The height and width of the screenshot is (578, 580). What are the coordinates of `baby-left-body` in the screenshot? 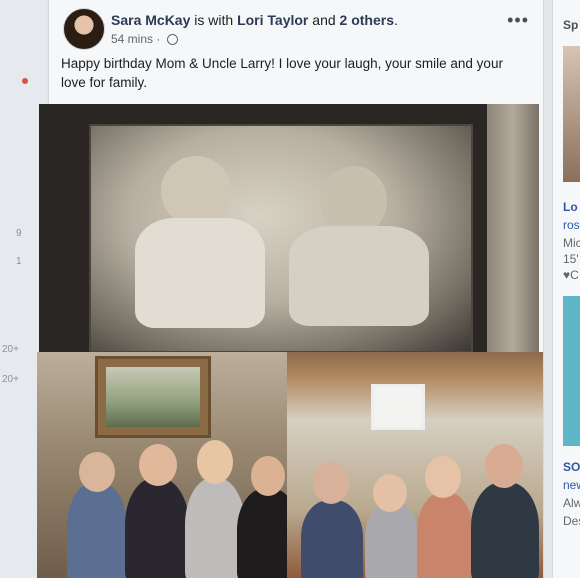 It's located at (200, 273).